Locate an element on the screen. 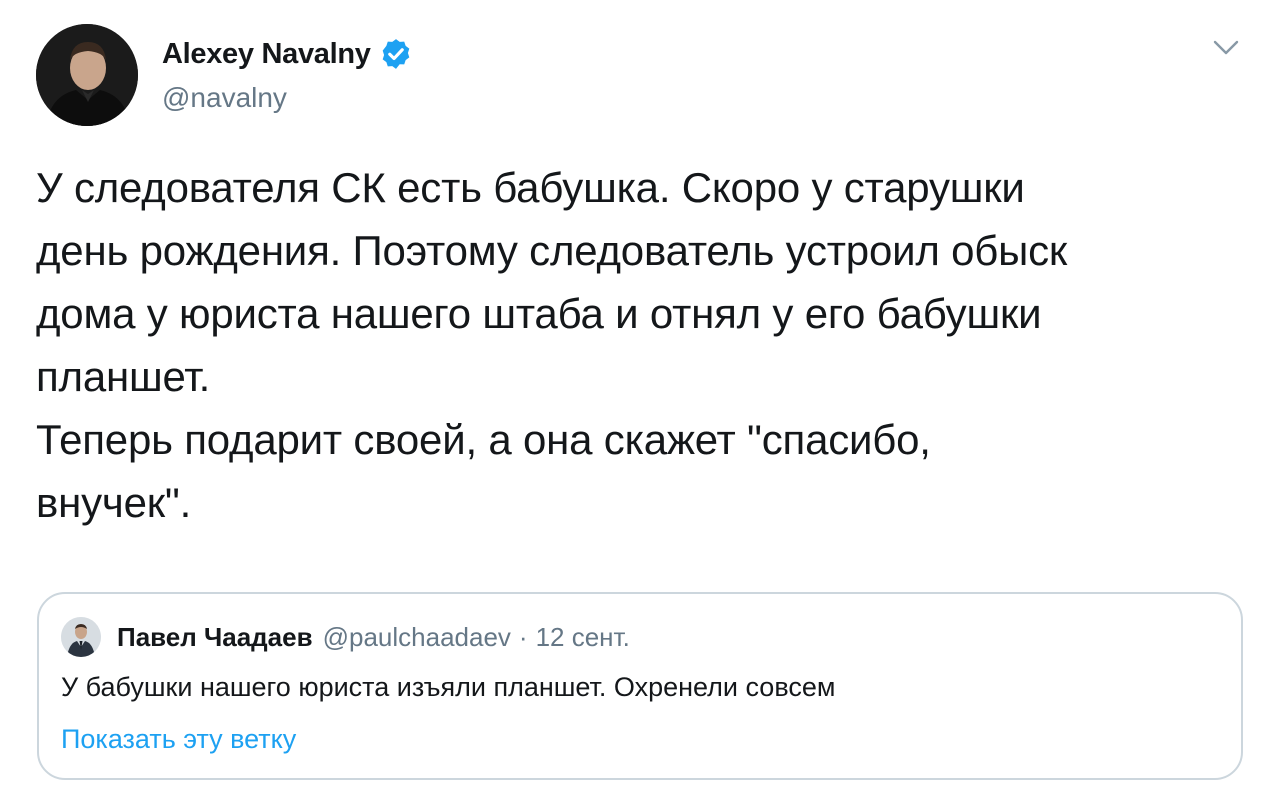  tweet-text-line: планшет. is located at coordinates (123, 376).